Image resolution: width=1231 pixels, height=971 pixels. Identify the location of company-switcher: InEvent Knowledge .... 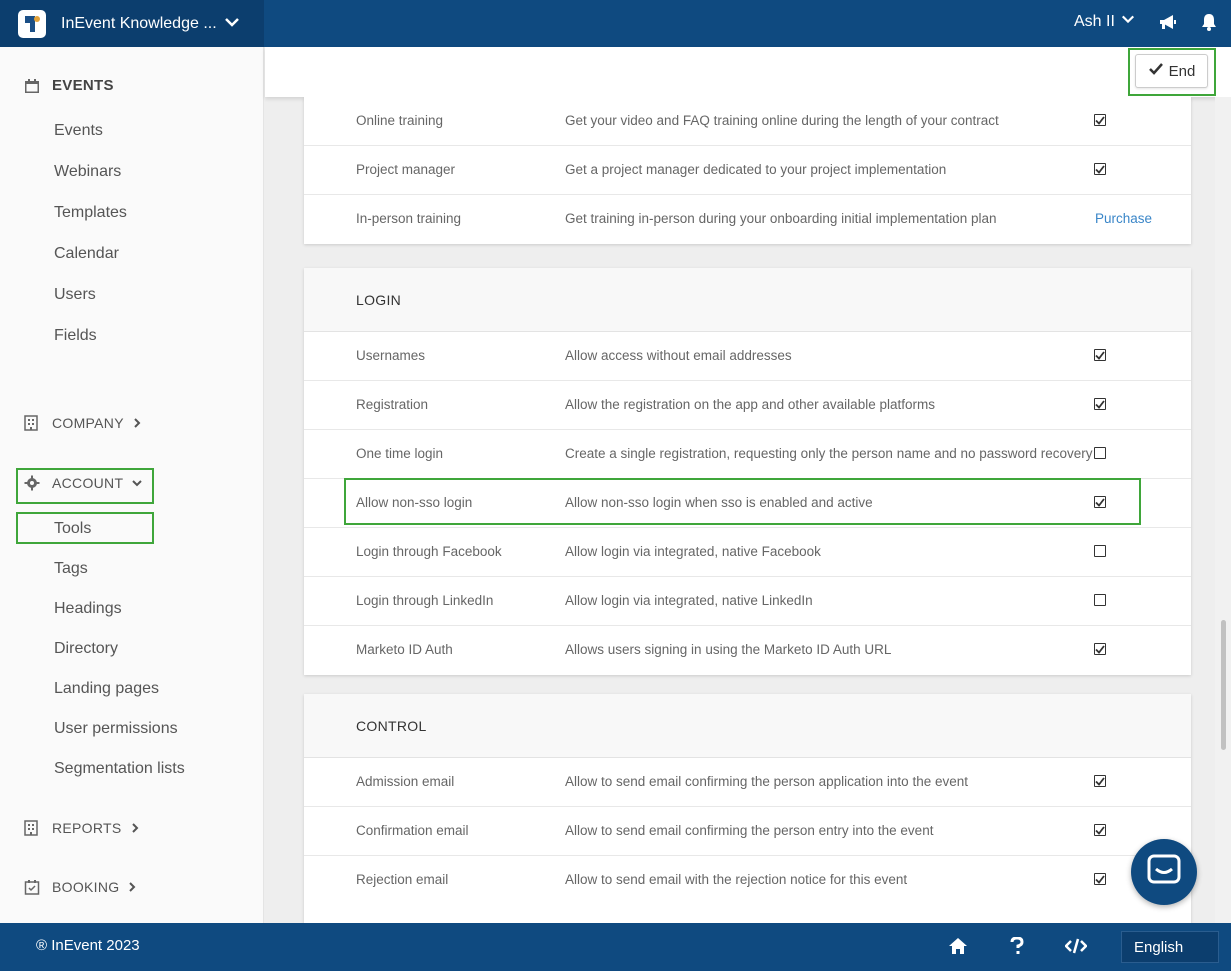
(132, 23).